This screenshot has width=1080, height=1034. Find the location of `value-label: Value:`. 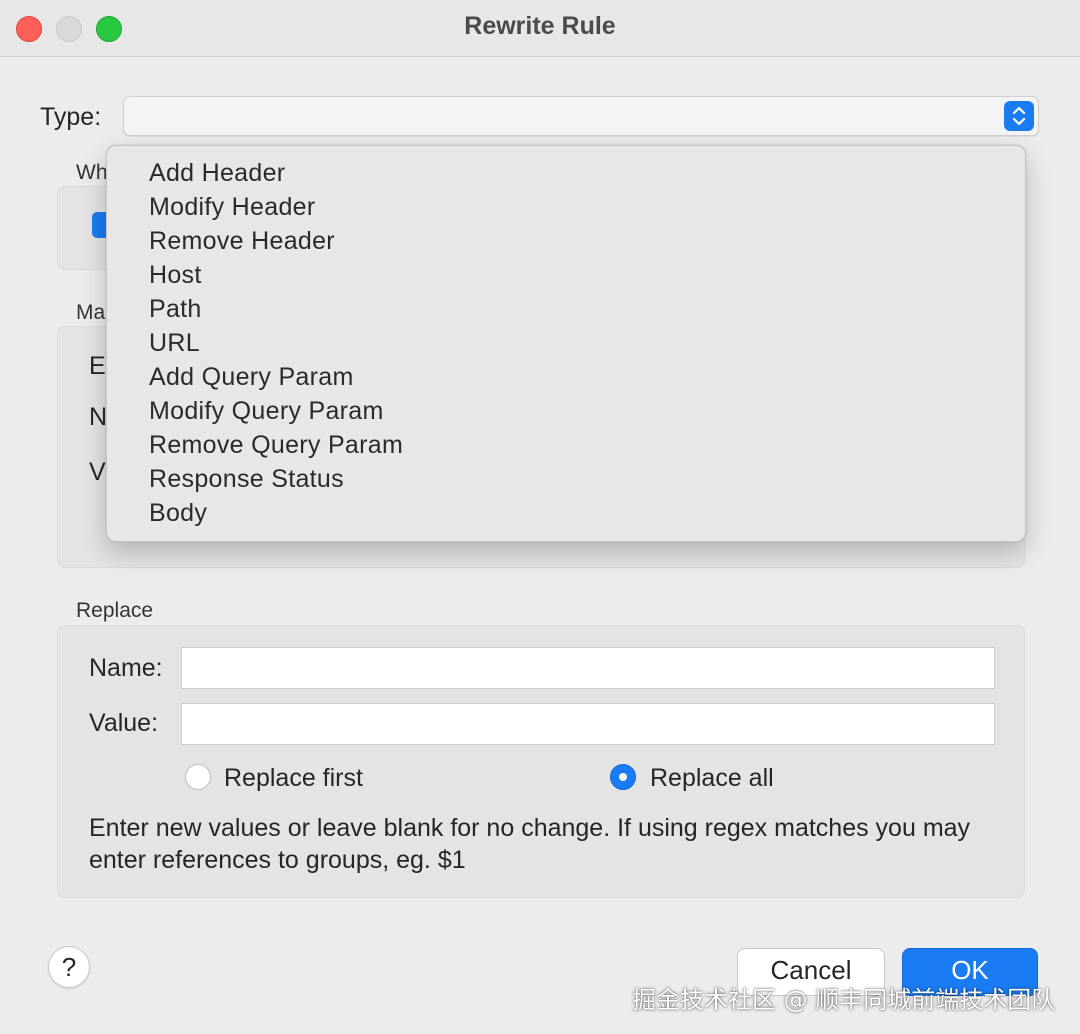

value-label: Value: is located at coordinates (124, 723).